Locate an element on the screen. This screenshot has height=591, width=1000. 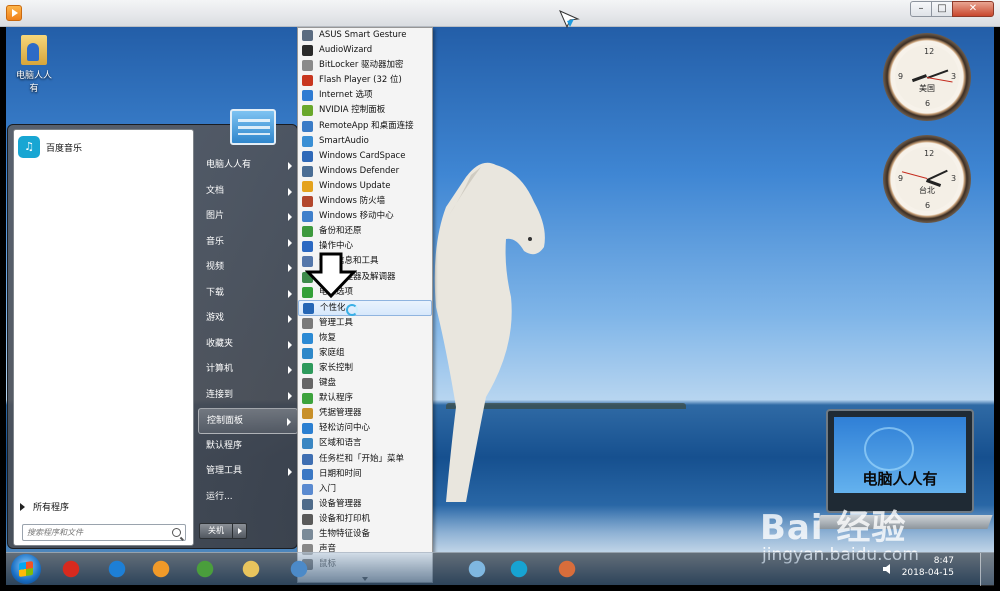
search-placeholder: 搜索程序和文件 is located at coordinates (55, 532).